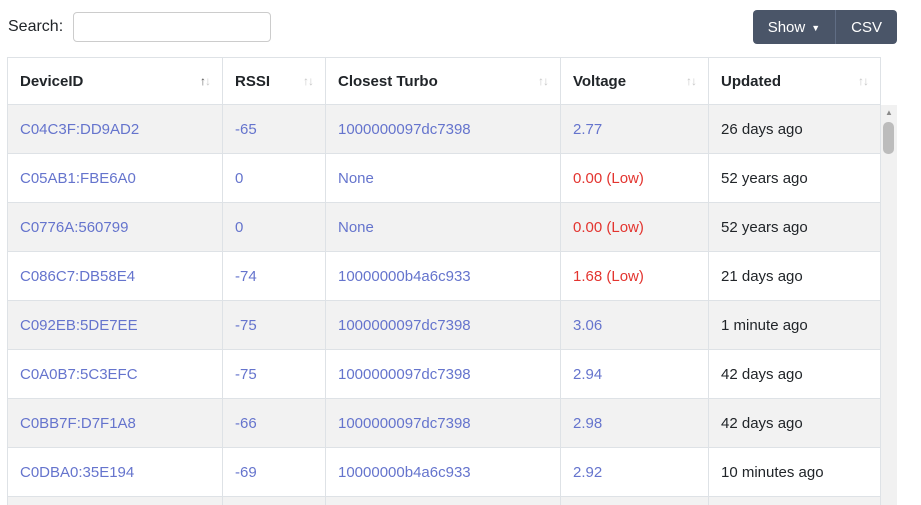 The image size is (921, 505). Describe the element at coordinates (79, 325) in the screenshot. I see `device-id-link: C092EB:5DE7EE` at that location.